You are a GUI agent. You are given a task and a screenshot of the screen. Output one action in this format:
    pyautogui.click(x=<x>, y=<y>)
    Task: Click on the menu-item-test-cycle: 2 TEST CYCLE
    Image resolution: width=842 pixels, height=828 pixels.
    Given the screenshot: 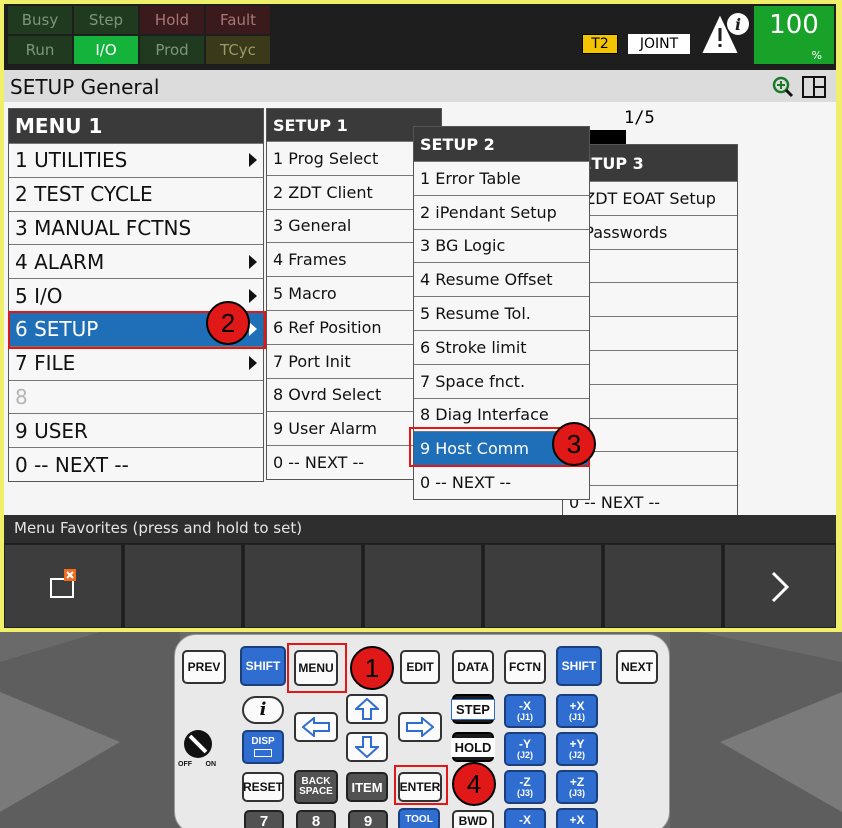 What is the action you would take?
    pyautogui.click(x=136, y=193)
    